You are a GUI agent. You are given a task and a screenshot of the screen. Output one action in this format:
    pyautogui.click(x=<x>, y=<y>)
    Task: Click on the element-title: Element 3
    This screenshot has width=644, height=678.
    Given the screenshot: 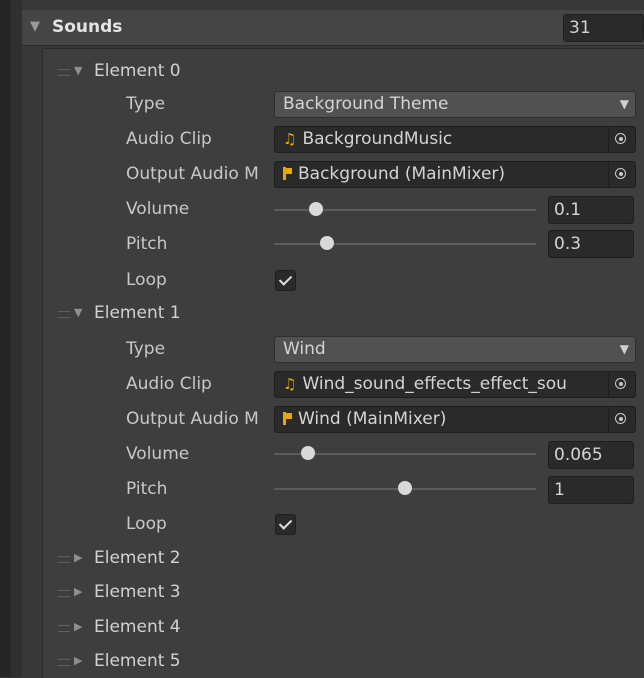 What is the action you would take?
    pyautogui.click(x=137, y=592)
    